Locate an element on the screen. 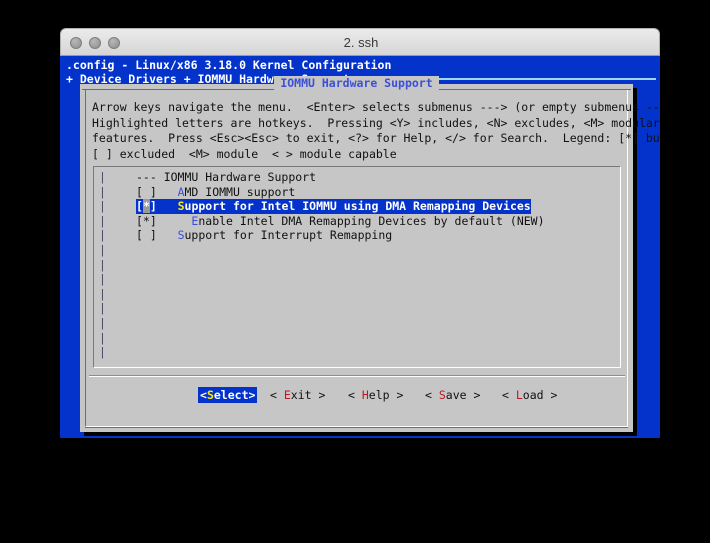 The height and width of the screenshot is (543, 710). button-hotkey: E is located at coordinates (287, 395).